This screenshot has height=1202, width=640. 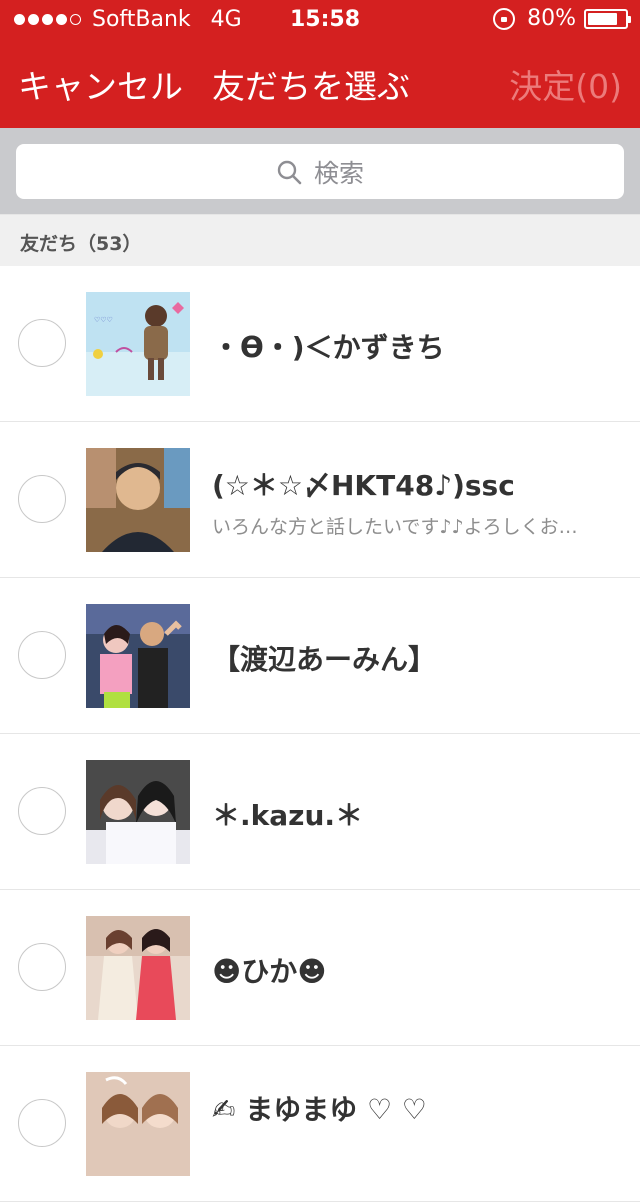 I want to click on friend-name: ・ϴ・)＜かずきち, so click(x=328, y=347).